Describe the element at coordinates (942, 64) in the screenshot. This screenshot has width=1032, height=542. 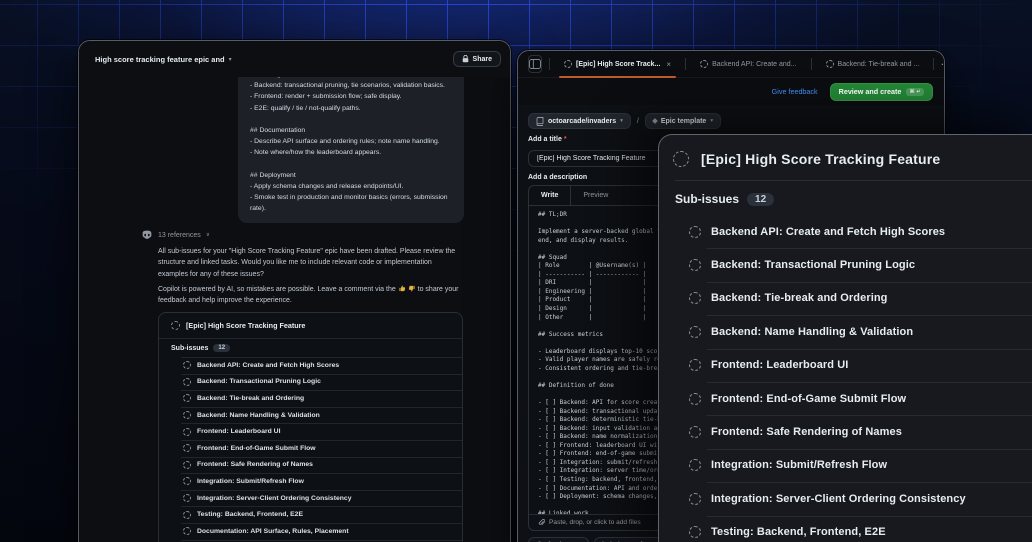
I see `overflow-menu-button: ···` at that location.